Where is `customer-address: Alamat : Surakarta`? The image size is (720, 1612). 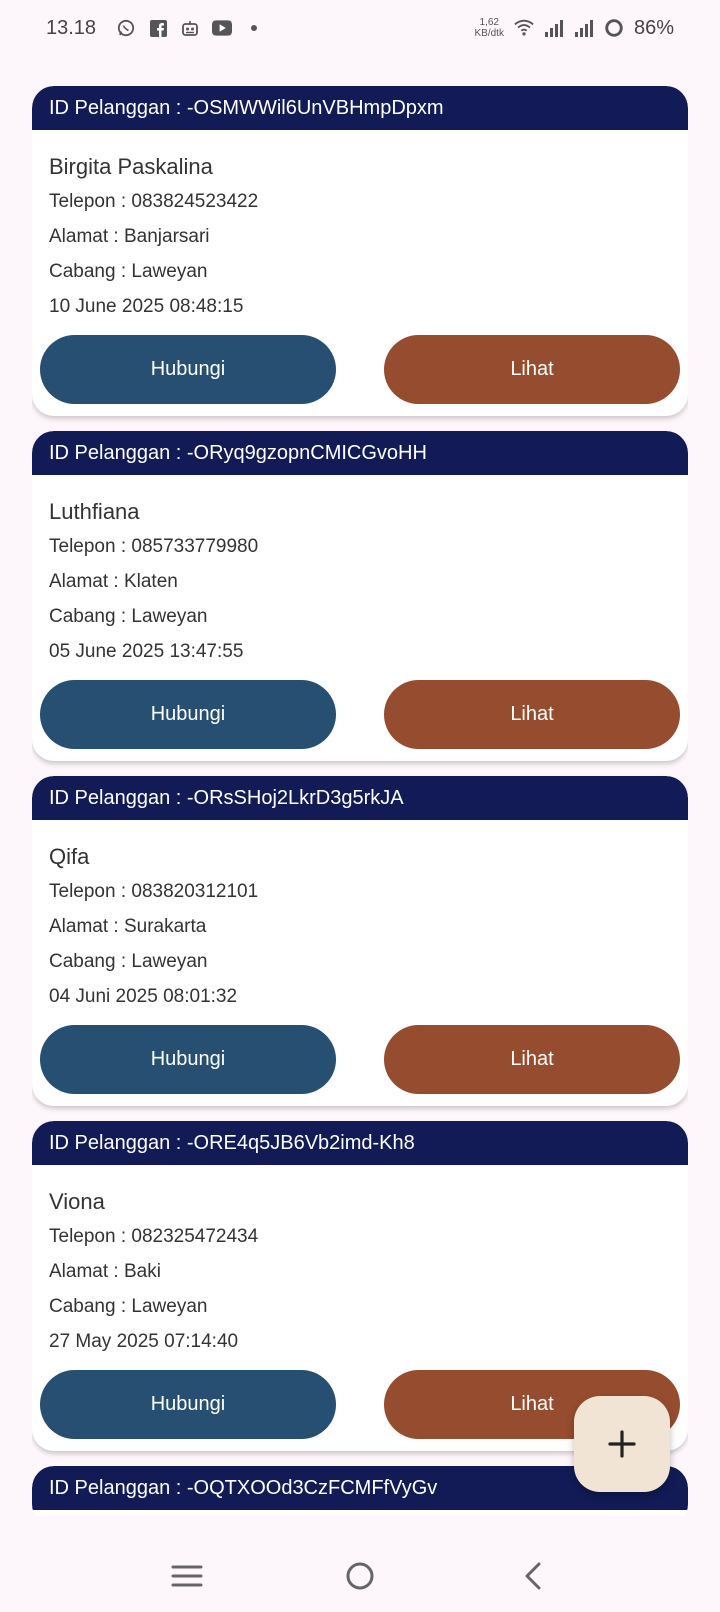
customer-address: Alamat : Surakarta is located at coordinates (128, 926).